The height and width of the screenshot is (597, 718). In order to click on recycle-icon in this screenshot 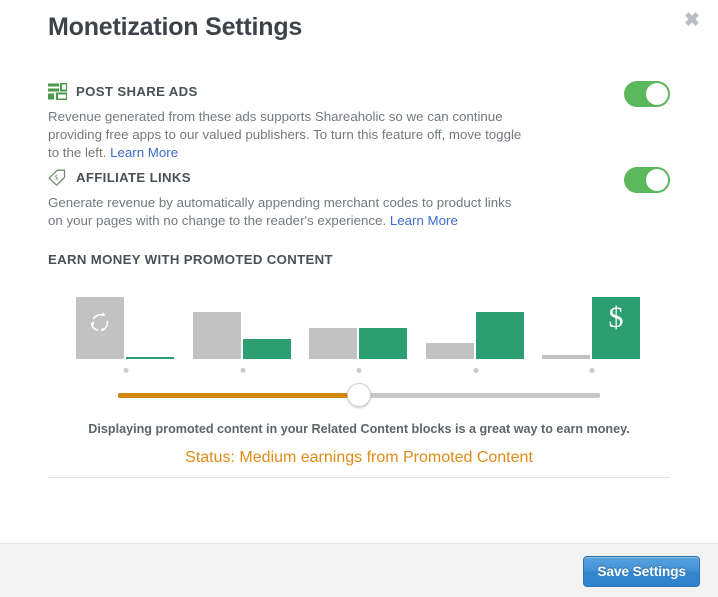, I will do `click(99, 321)`.